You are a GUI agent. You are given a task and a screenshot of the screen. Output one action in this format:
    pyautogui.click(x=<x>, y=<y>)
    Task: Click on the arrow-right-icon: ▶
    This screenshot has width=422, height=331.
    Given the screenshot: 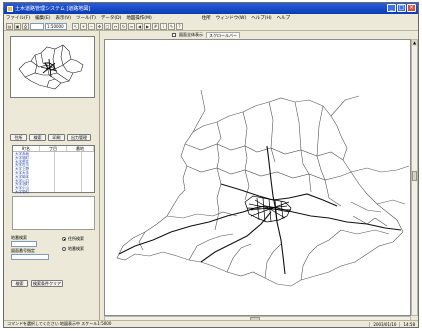 What is the action you would take?
    pyautogui.click(x=147, y=26)
    